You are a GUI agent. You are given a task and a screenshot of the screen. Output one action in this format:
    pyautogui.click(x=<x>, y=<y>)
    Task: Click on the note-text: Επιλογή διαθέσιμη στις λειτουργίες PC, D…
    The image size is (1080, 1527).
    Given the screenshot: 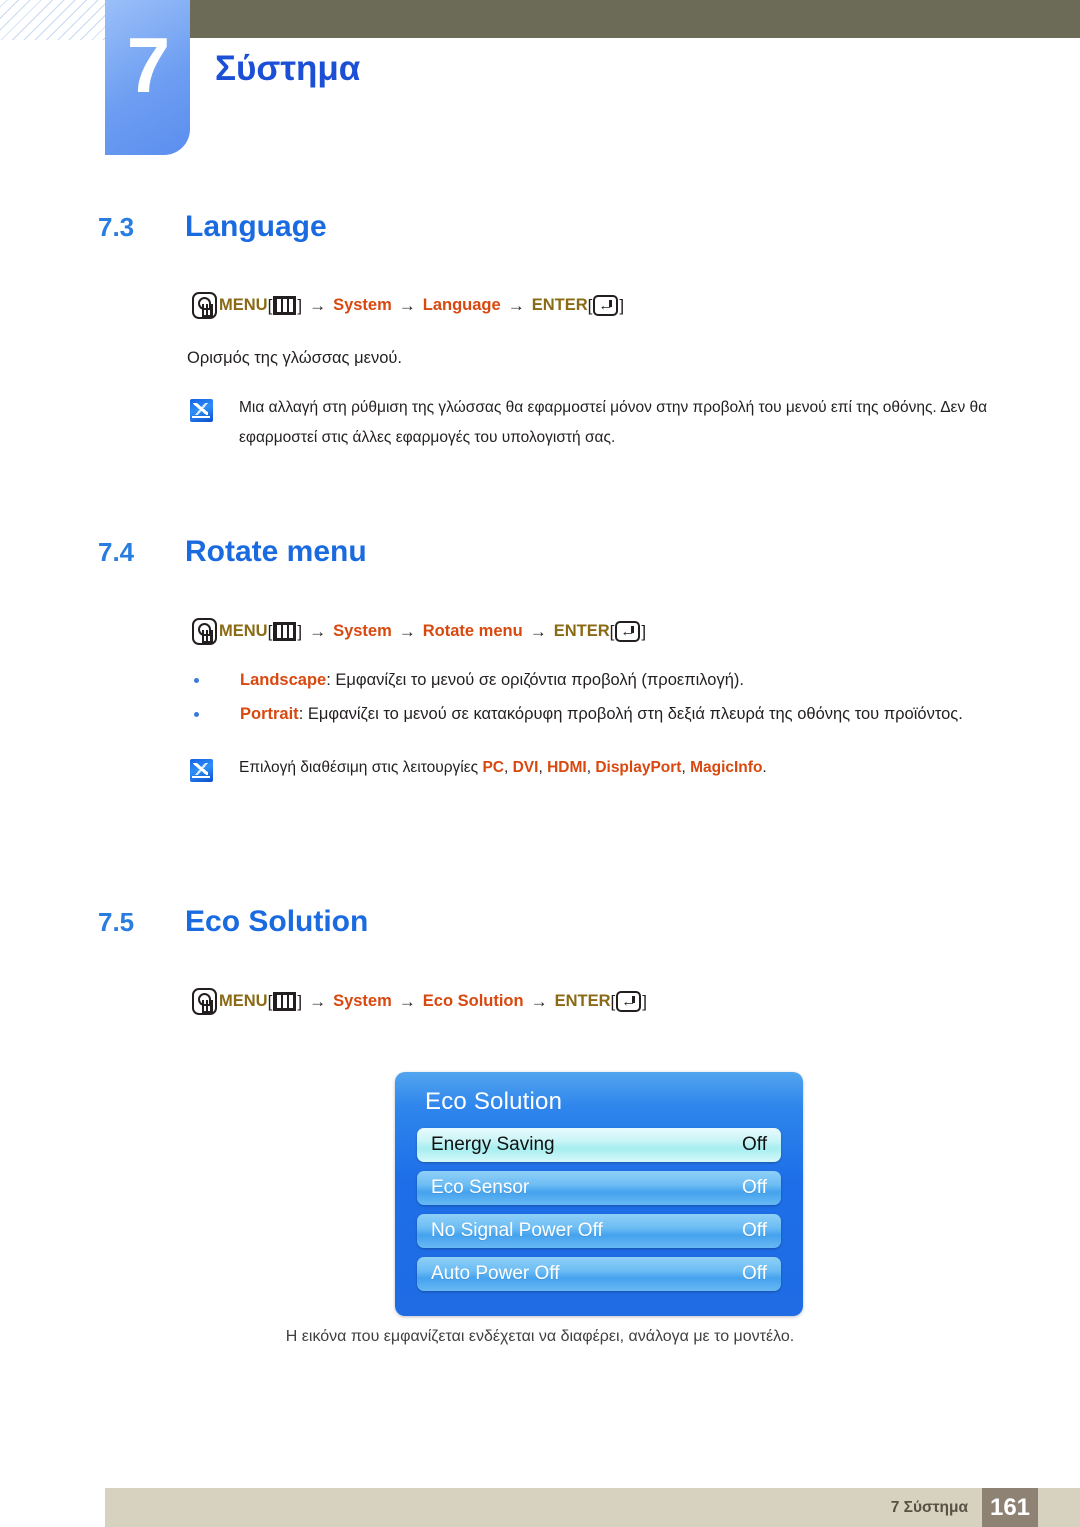 What is the action you would take?
    pyautogui.click(x=503, y=767)
    